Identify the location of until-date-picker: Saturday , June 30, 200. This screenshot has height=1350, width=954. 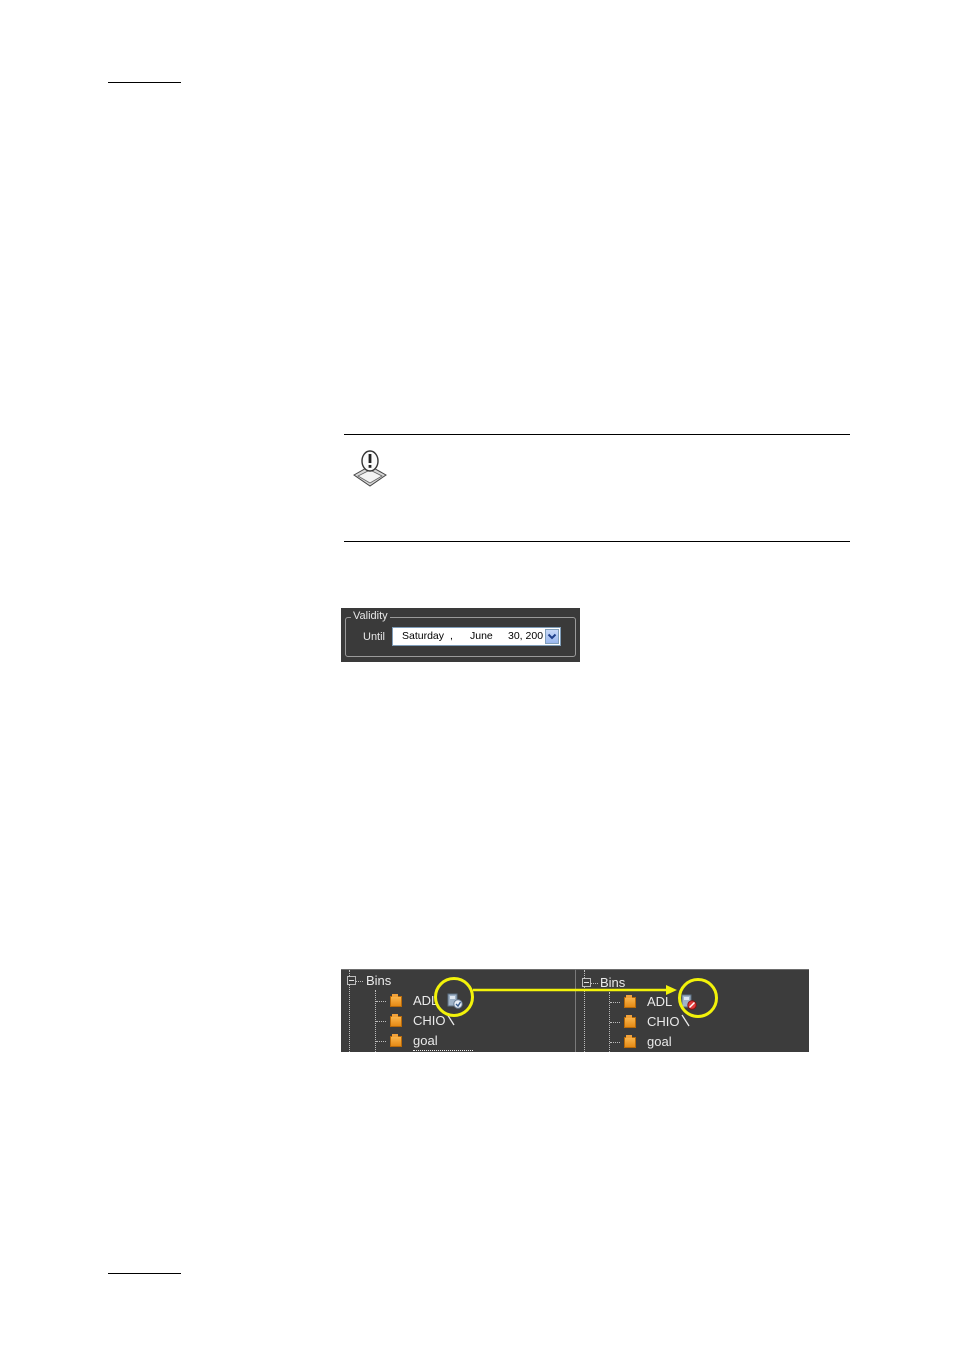
(476, 636).